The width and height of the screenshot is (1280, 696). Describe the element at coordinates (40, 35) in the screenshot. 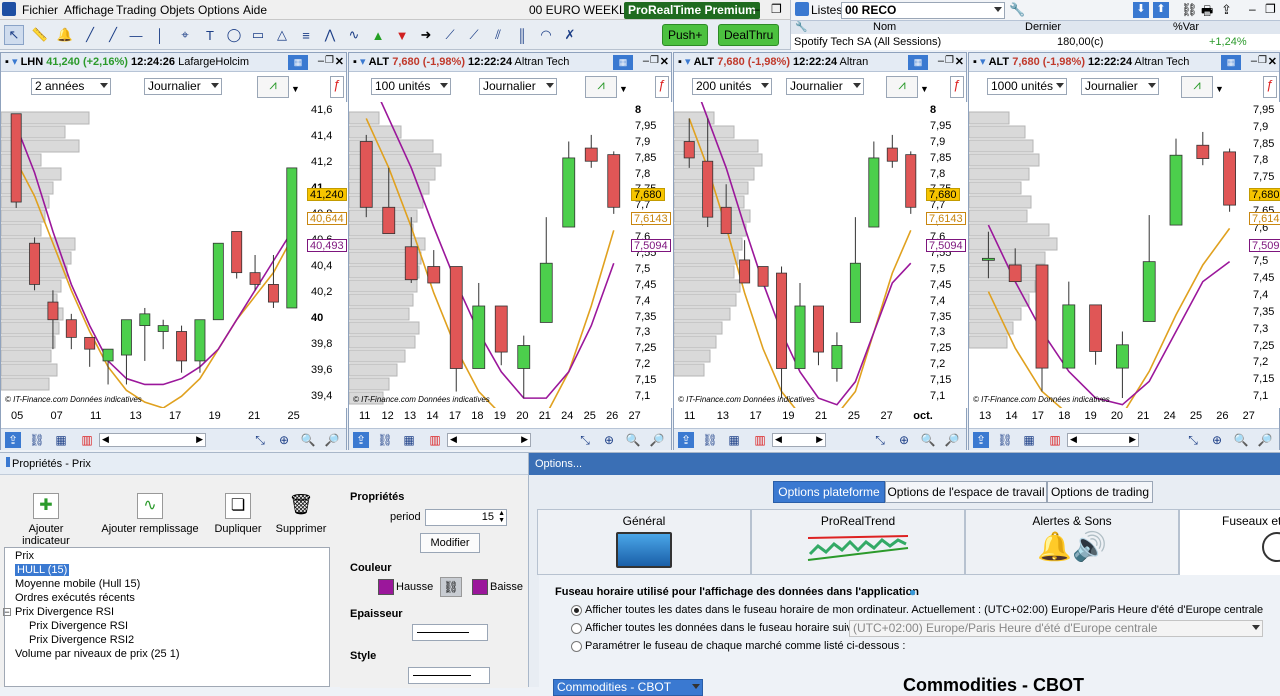

I see `ruler-icon: 📏` at that location.